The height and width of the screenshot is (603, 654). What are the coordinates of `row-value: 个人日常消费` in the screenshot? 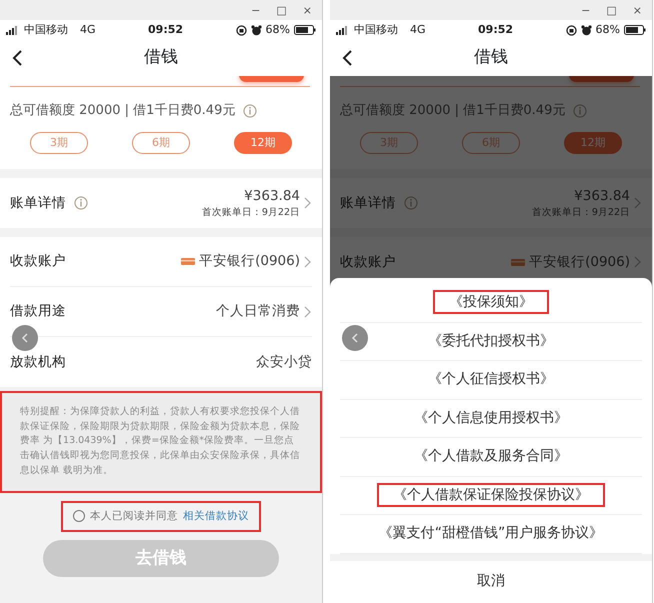 It's located at (258, 312).